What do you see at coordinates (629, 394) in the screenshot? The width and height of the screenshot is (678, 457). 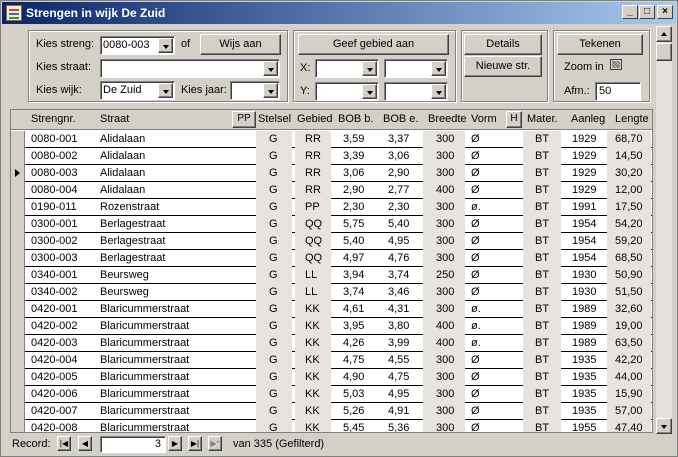 I see `cell-lengte: 15,90` at bounding box center [629, 394].